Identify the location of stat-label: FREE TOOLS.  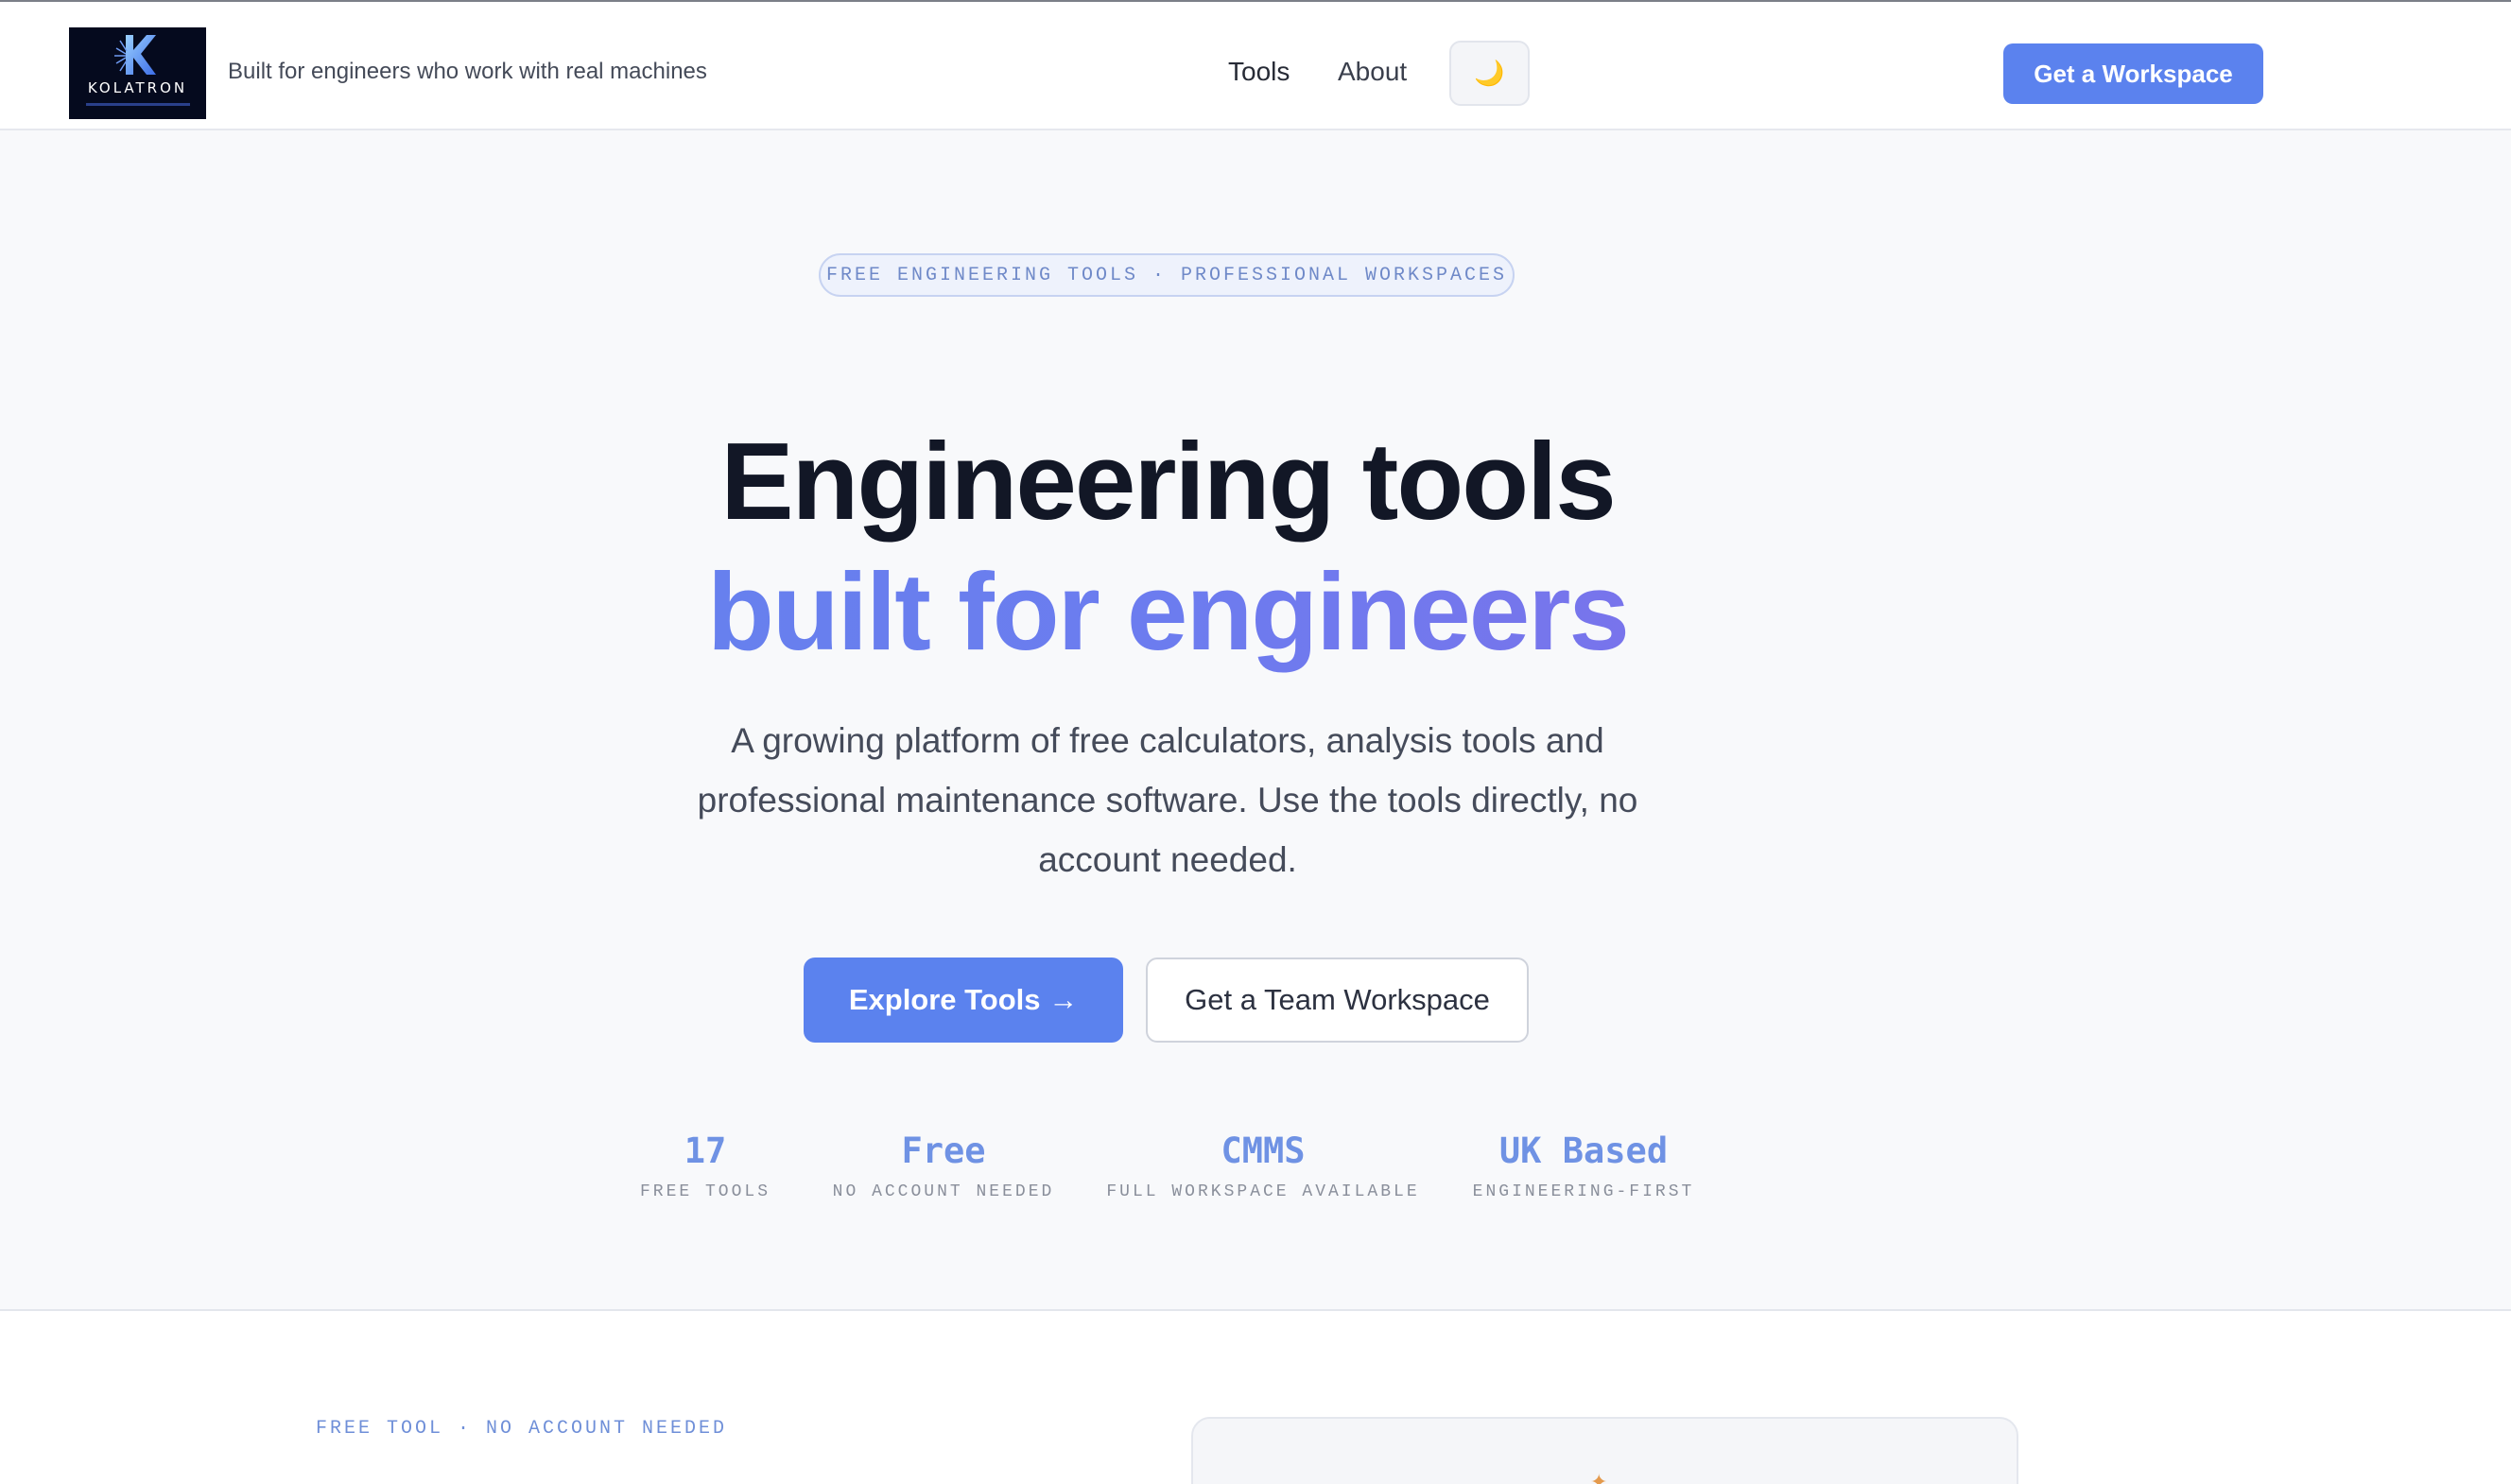
(705, 1192).